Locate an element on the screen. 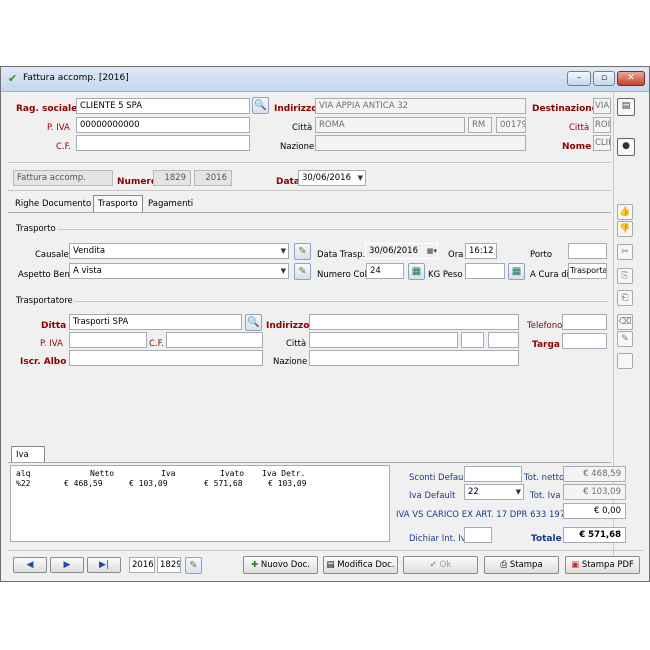 The image size is (650, 650). porto-field is located at coordinates (587, 251).